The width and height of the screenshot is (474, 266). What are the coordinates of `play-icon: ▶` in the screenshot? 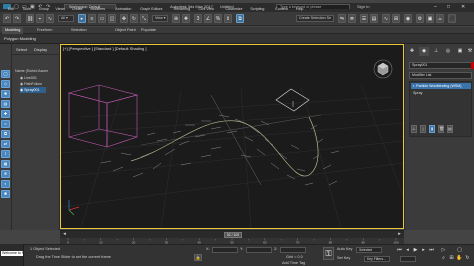 It's located at (415, 250).